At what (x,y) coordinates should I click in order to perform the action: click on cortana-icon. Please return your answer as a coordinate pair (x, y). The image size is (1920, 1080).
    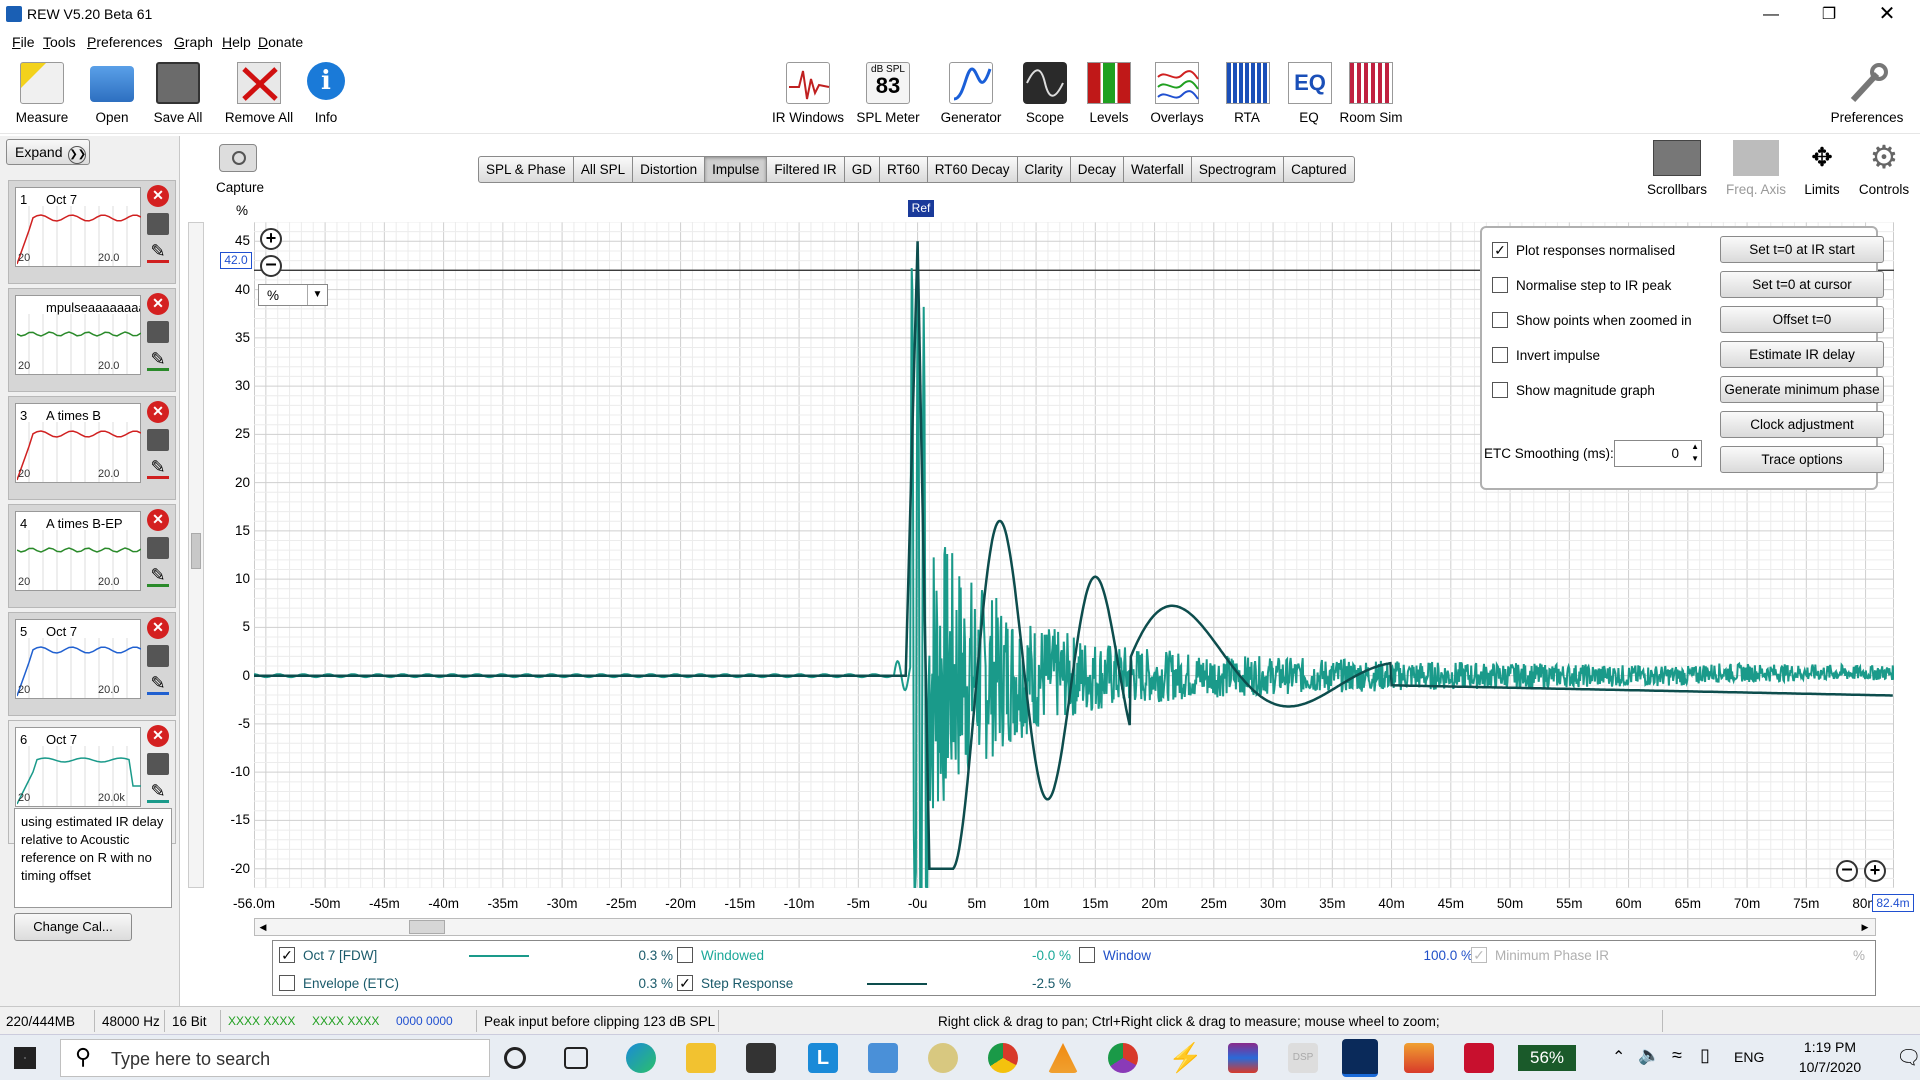
    Looking at the image, I should click on (515, 1058).